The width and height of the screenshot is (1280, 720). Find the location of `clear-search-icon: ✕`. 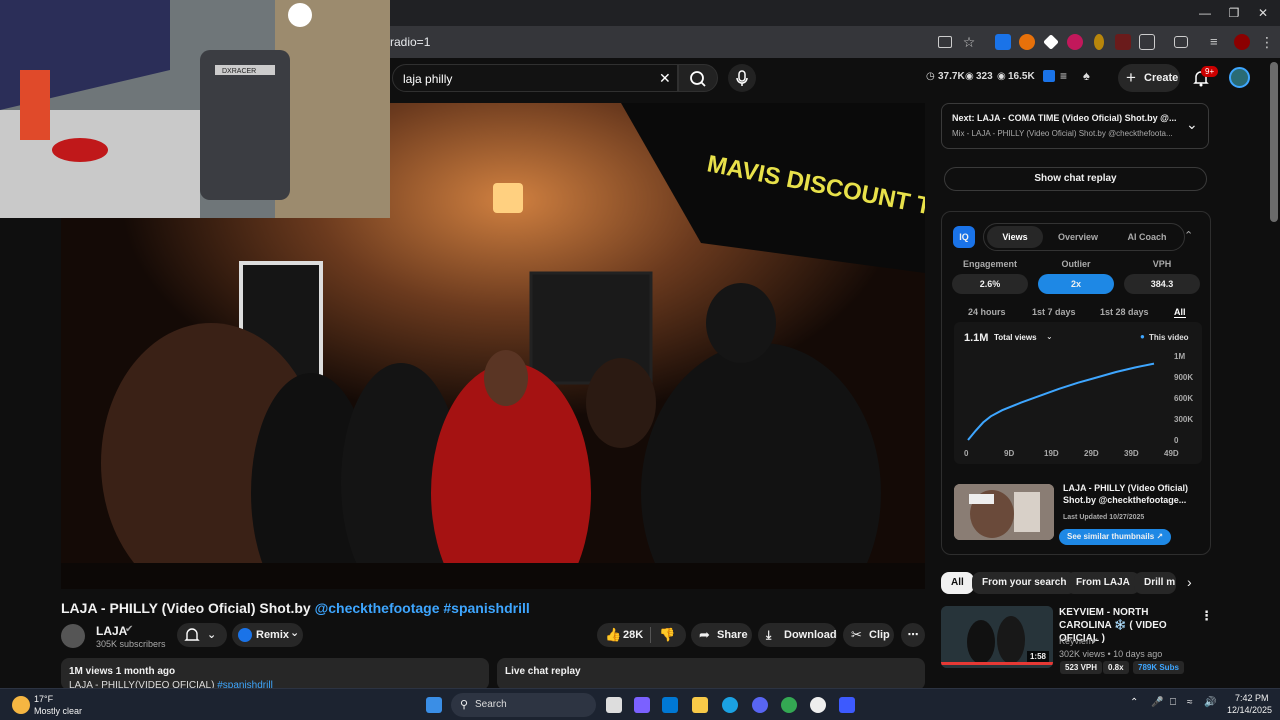

clear-search-icon: ✕ is located at coordinates (665, 78).